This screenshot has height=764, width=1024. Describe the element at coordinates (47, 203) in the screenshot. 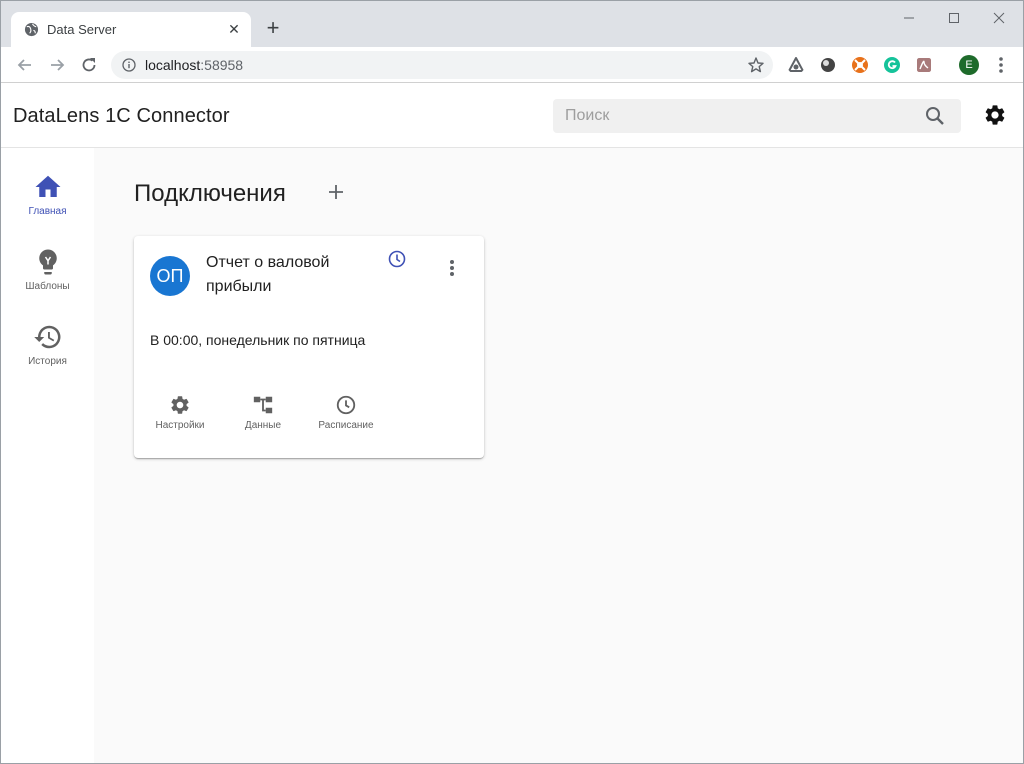

I see `sidebar-item-home: Главная` at that location.